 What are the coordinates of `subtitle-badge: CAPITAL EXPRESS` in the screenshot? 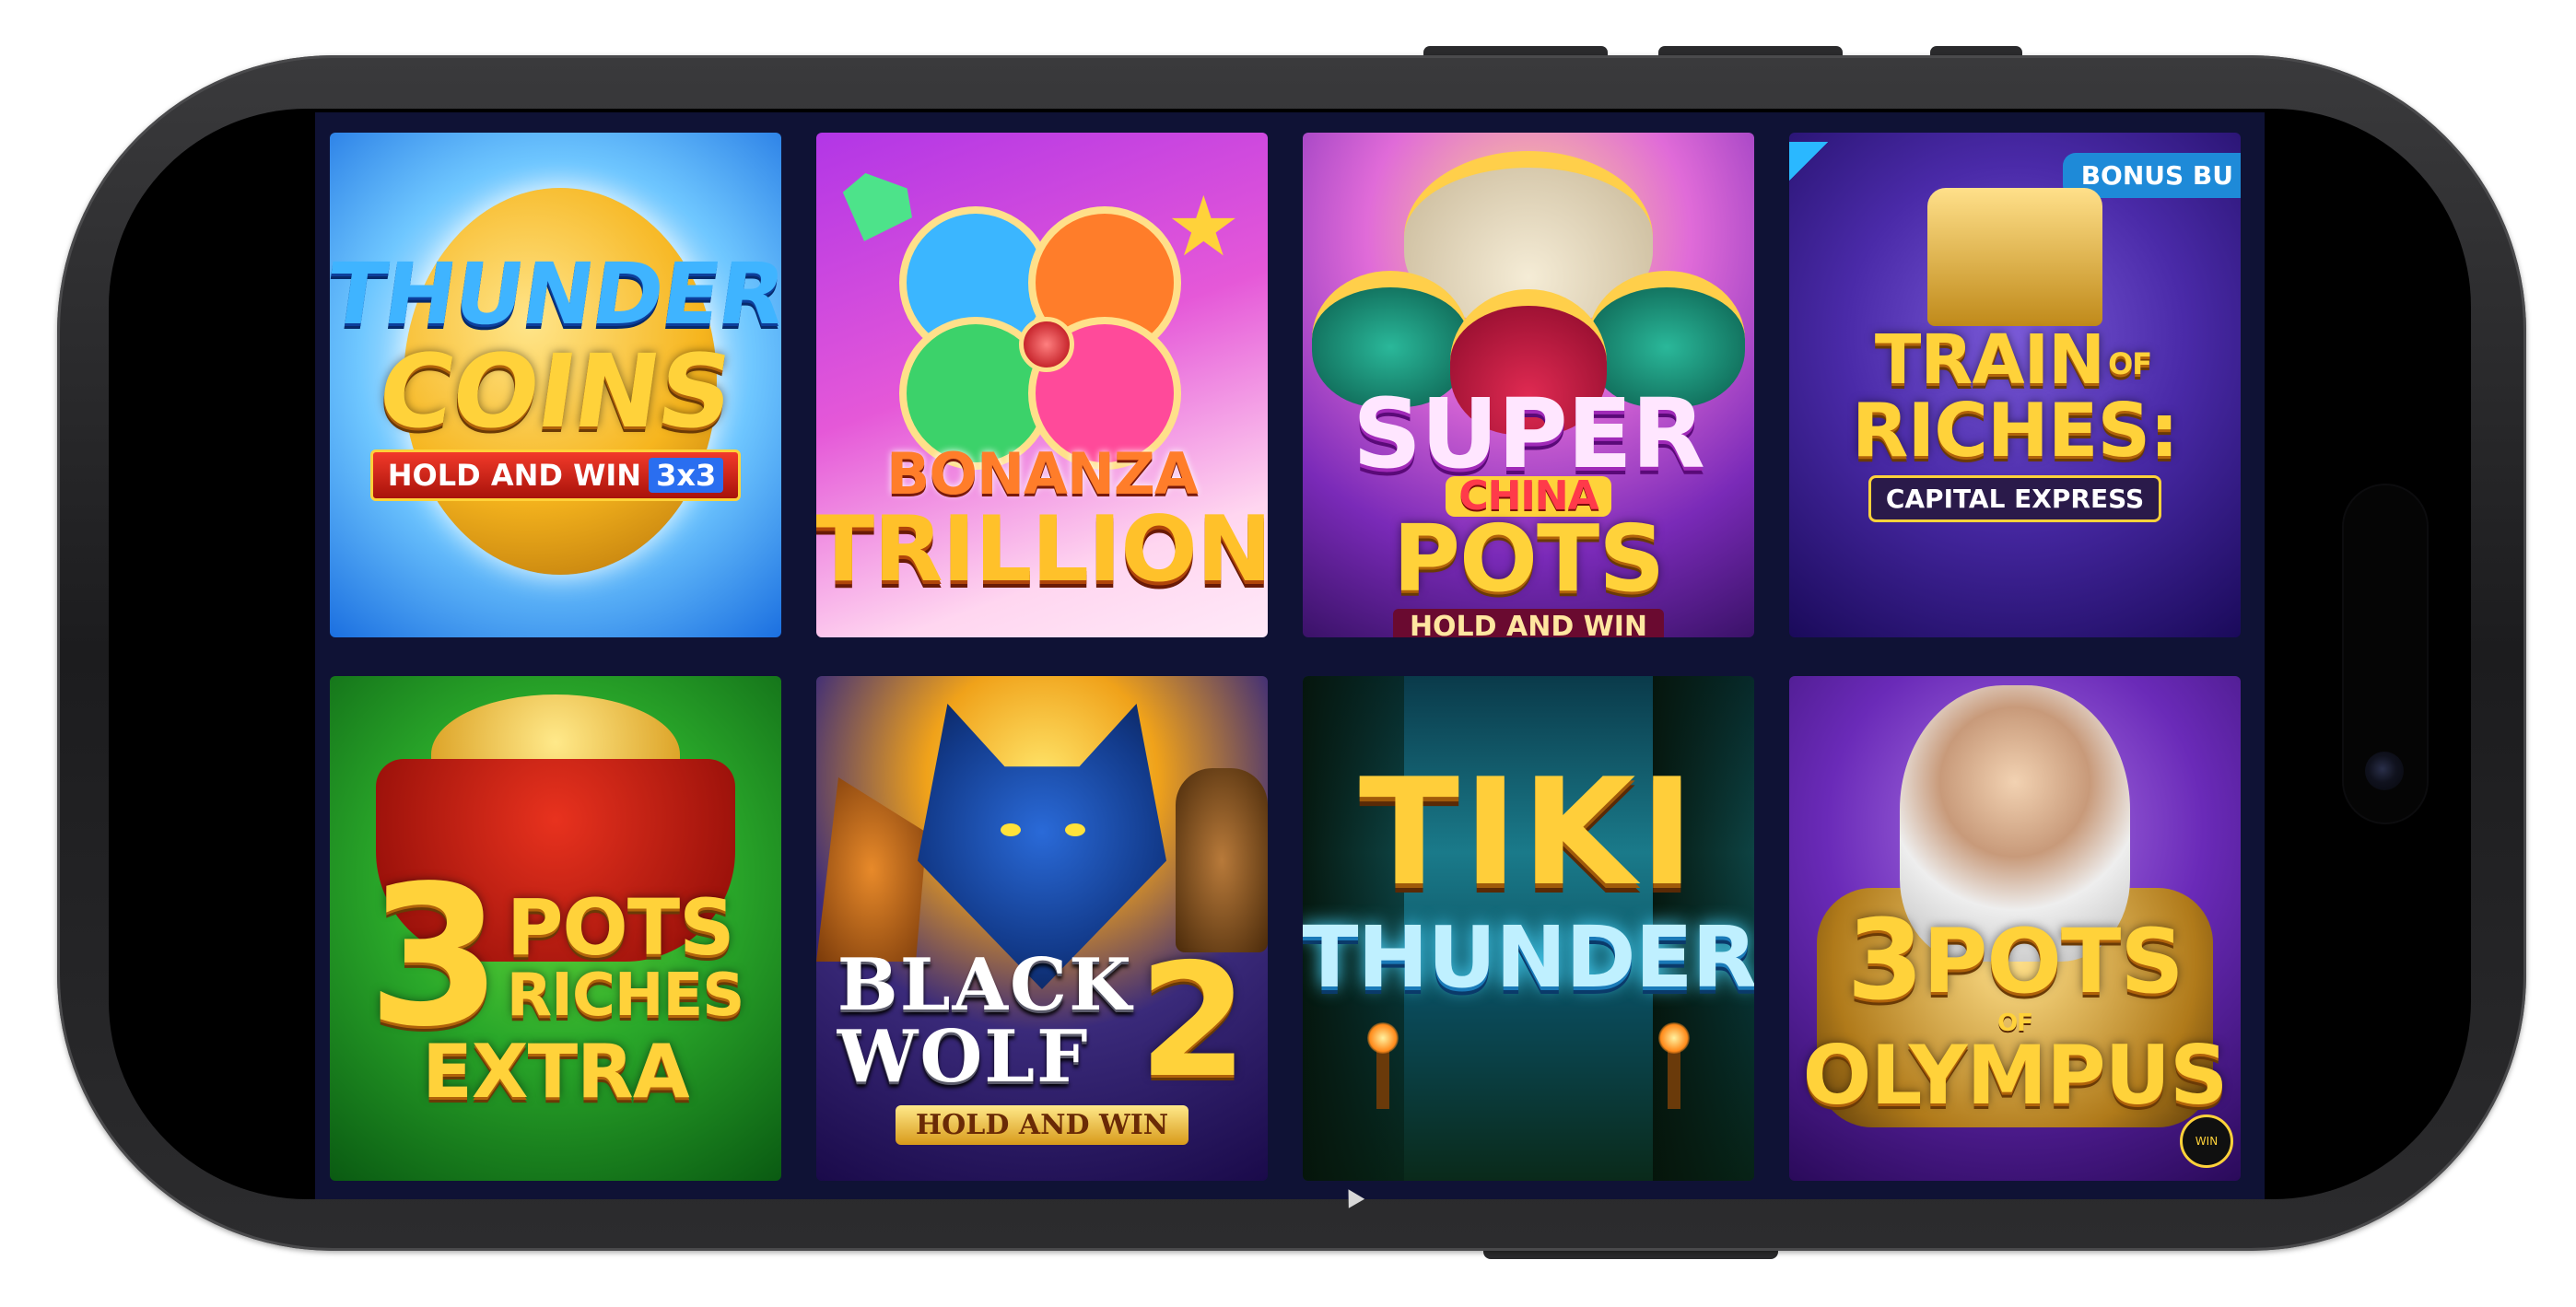 It's located at (2015, 498).